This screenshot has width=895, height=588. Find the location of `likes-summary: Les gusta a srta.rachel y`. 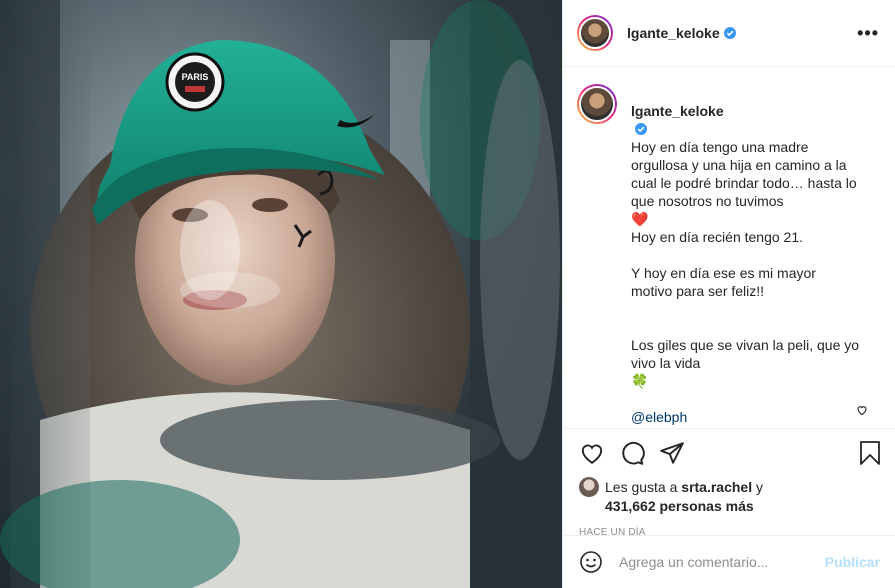

likes-summary: Les gusta a srta.rachel y is located at coordinates (730, 487).